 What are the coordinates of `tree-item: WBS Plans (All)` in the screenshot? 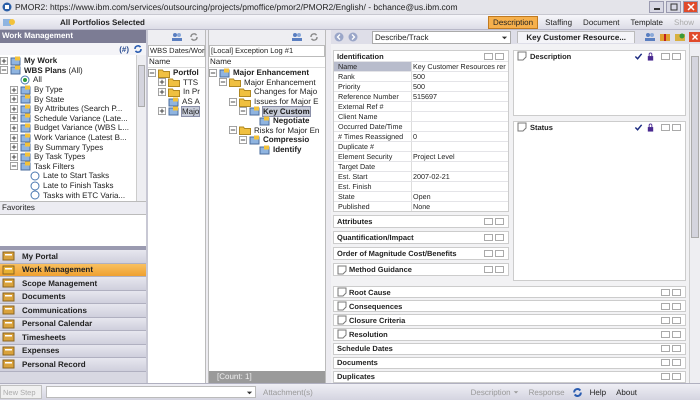 It's located at (53, 70).